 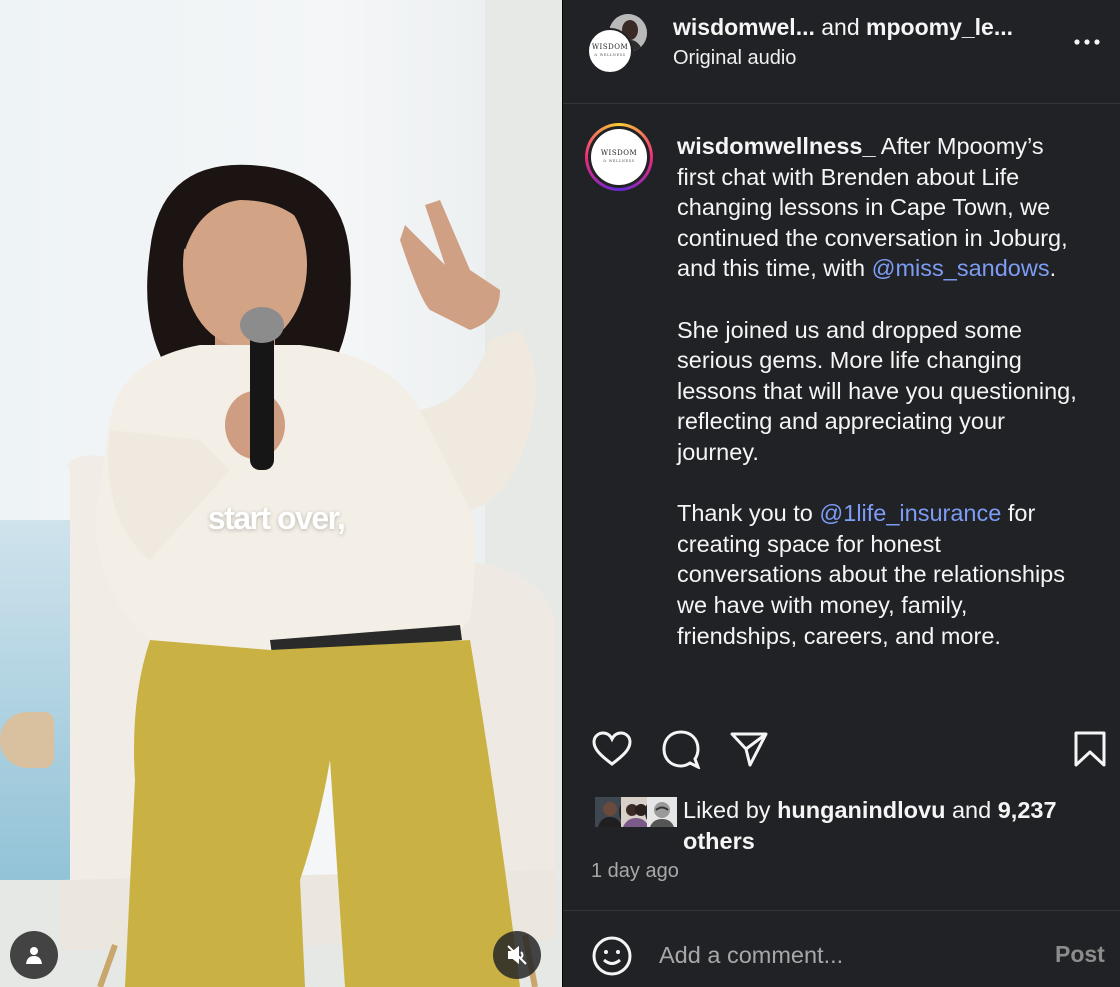 I want to click on save-button, so click(x=1090, y=749).